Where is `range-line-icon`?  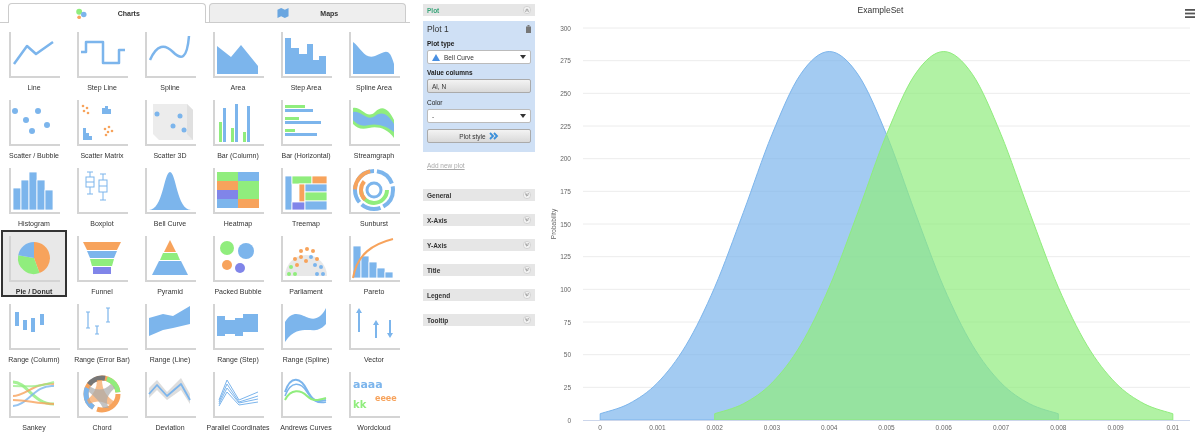
range-line-icon is located at coordinates (170, 327).